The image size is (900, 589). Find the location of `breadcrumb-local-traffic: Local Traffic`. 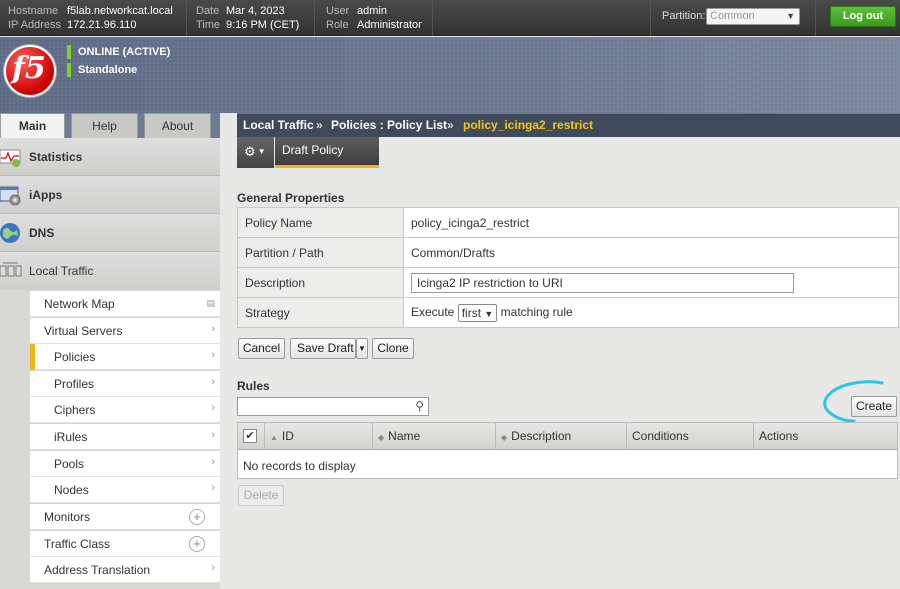

breadcrumb-local-traffic: Local Traffic is located at coordinates (278, 125).